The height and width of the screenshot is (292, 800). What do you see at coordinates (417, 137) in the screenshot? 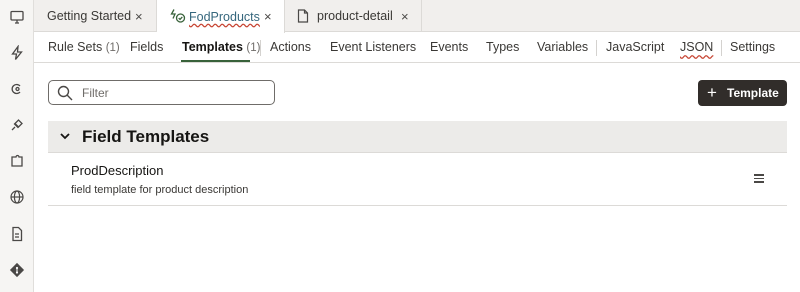
I see `field-templates-section-header: Field Templates` at bounding box center [417, 137].